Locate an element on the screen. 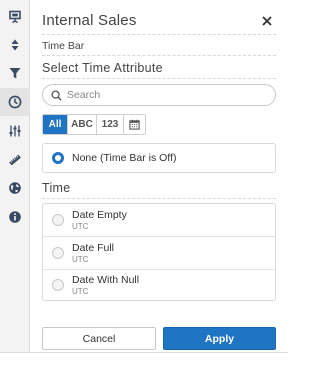 This screenshot has height=367, width=320. filter-all-button: All is located at coordinates (55, 124).